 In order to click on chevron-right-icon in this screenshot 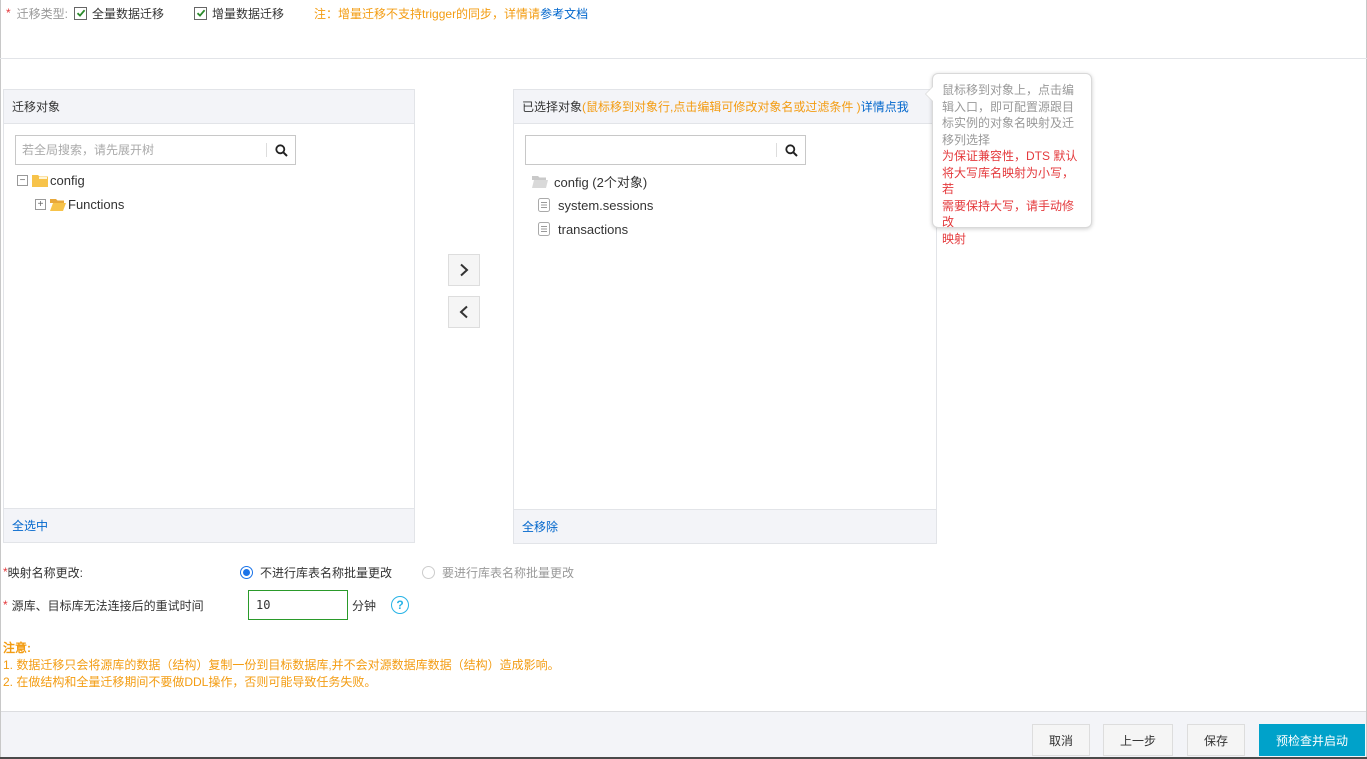, I will do `click(464, 270)`.